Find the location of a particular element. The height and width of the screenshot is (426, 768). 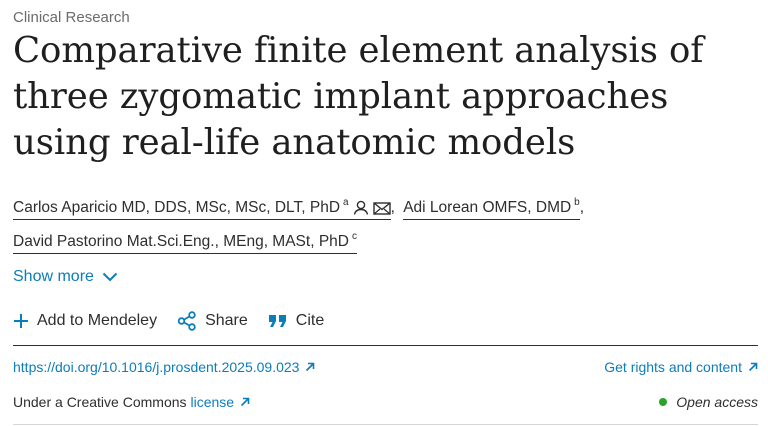

share-button: Share is located at coordinates (212, 321).